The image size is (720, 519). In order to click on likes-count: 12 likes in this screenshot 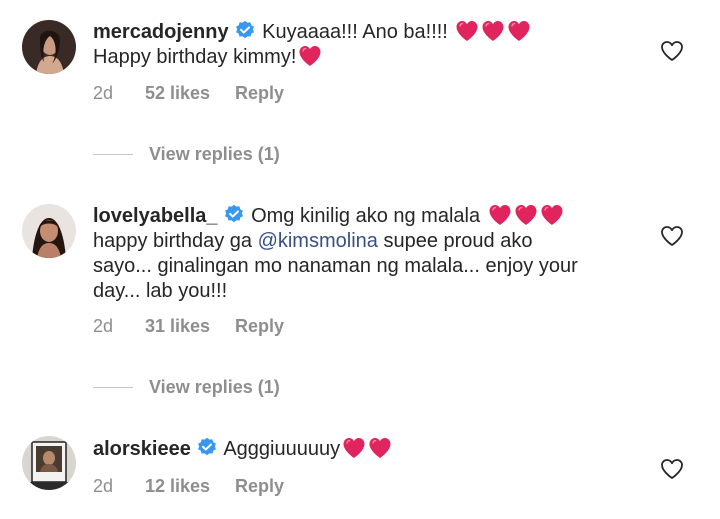, I will do `click(190, 486)`.